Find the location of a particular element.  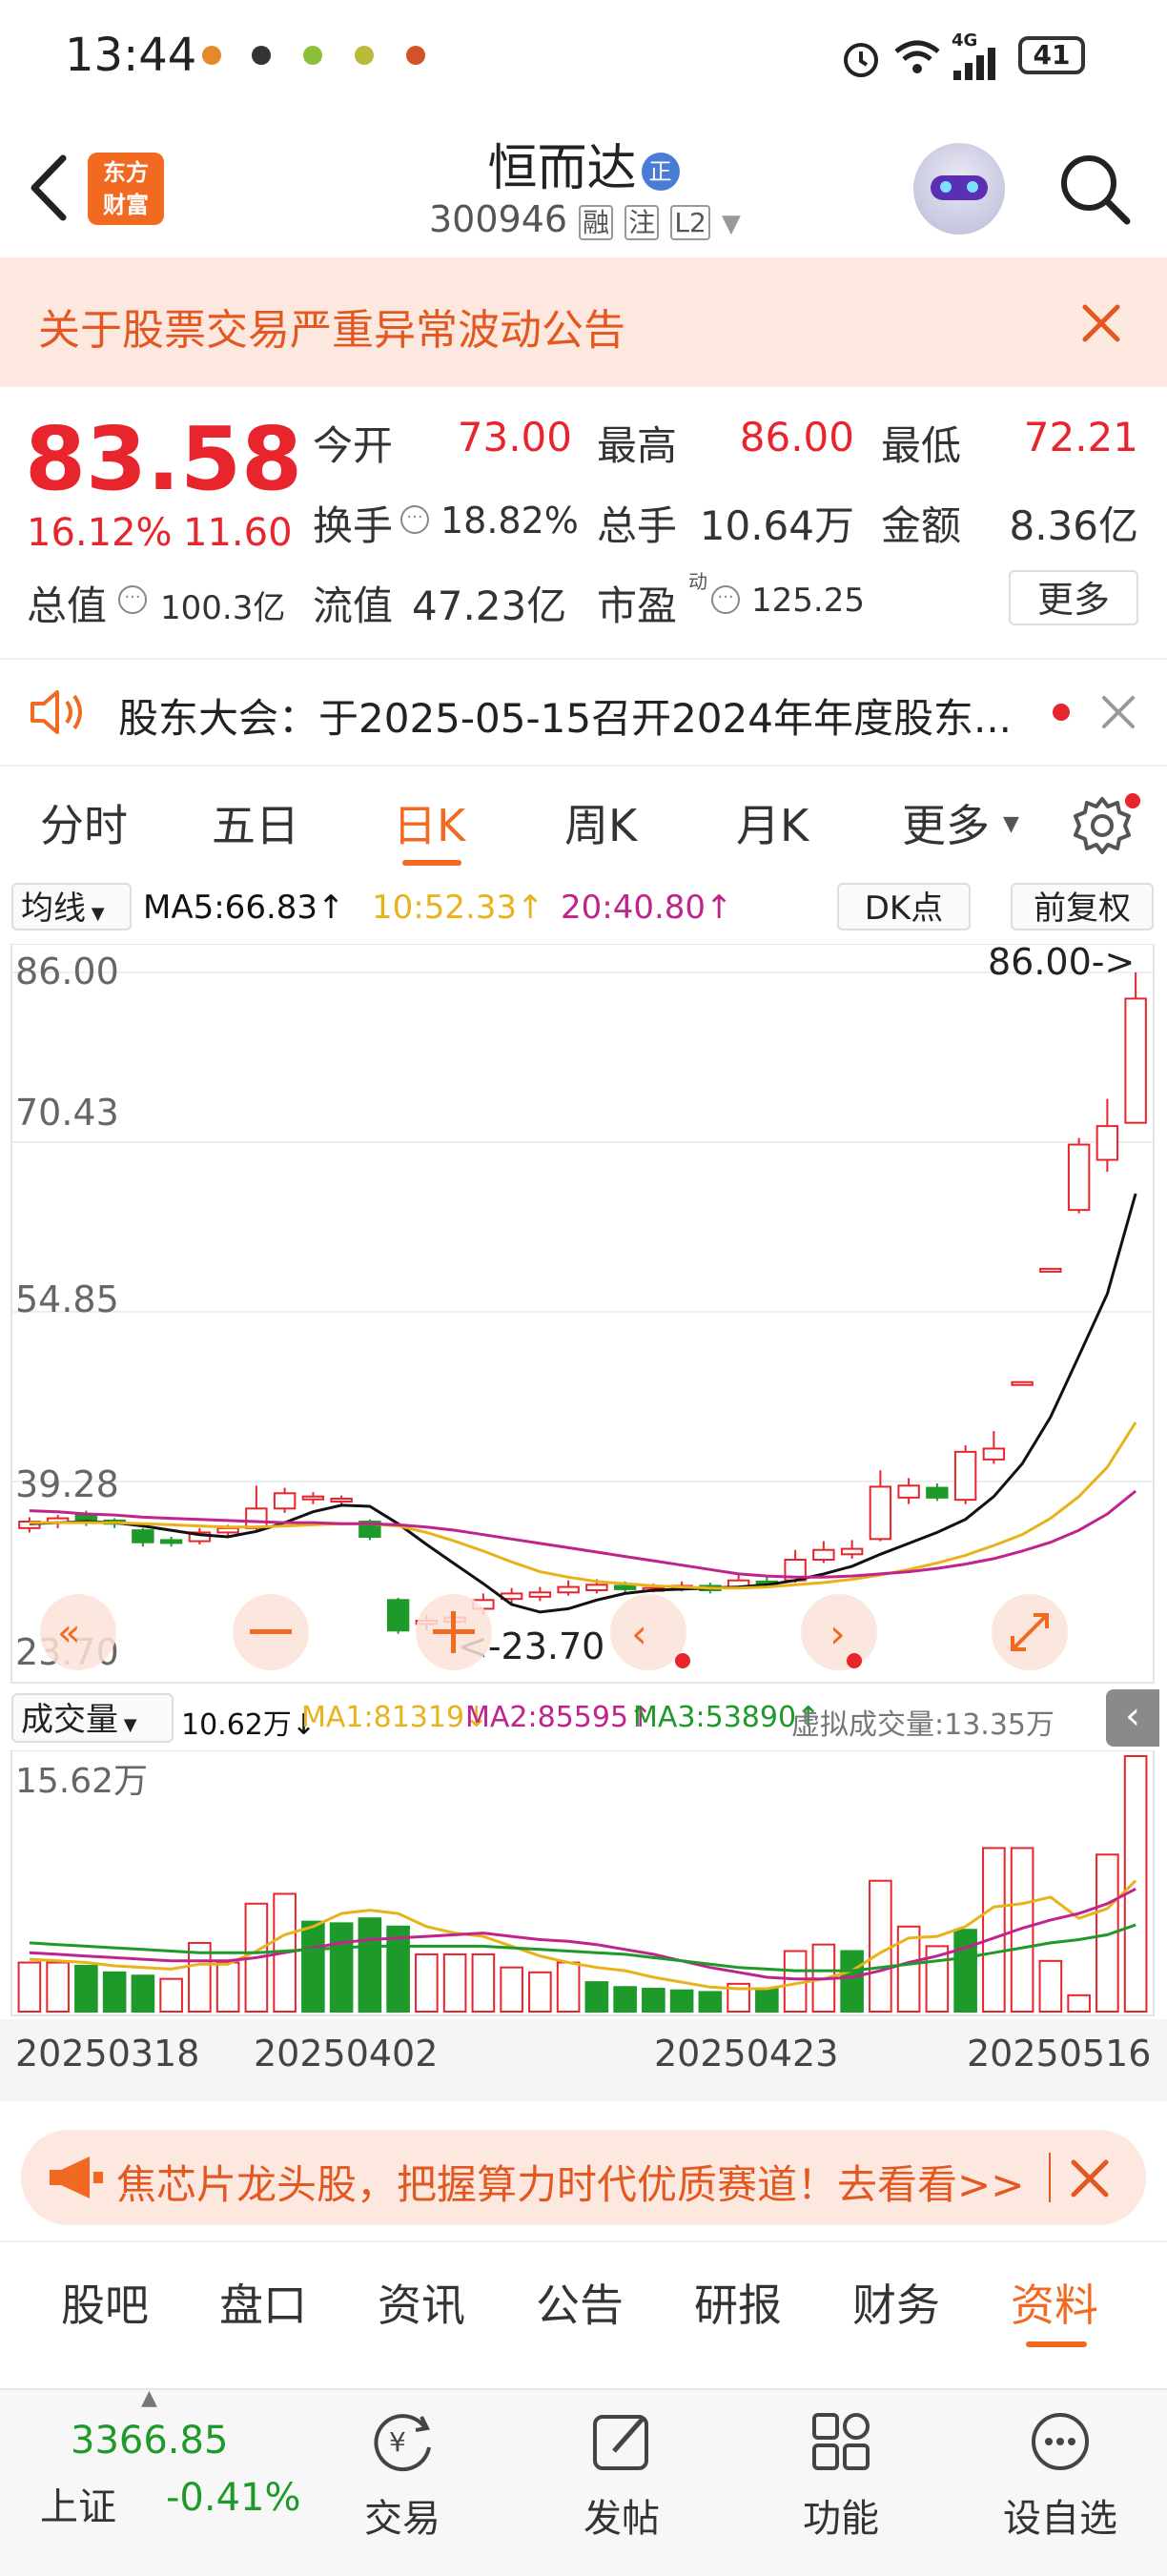

trade-icon: ¥ is located at coordinates (402, 2443).